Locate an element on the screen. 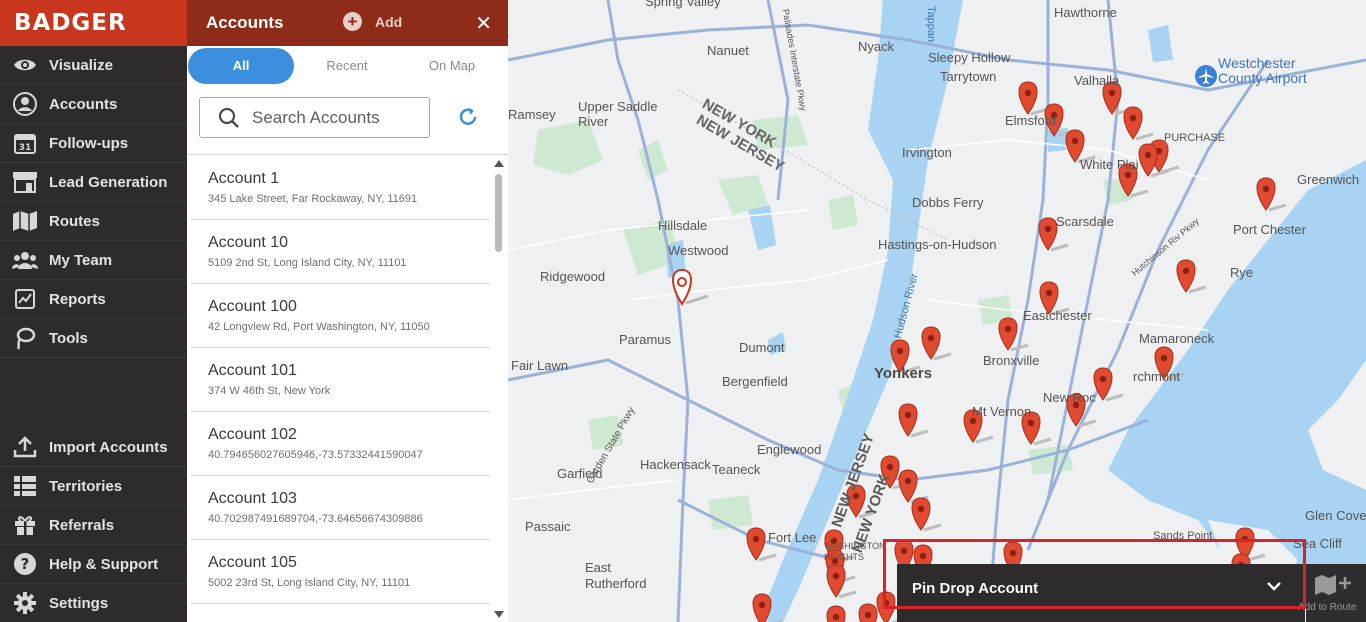 The height and width of the screenshot is (622, 1366). tab-bar: All Recent On Map is located at coordinates (347, 67).